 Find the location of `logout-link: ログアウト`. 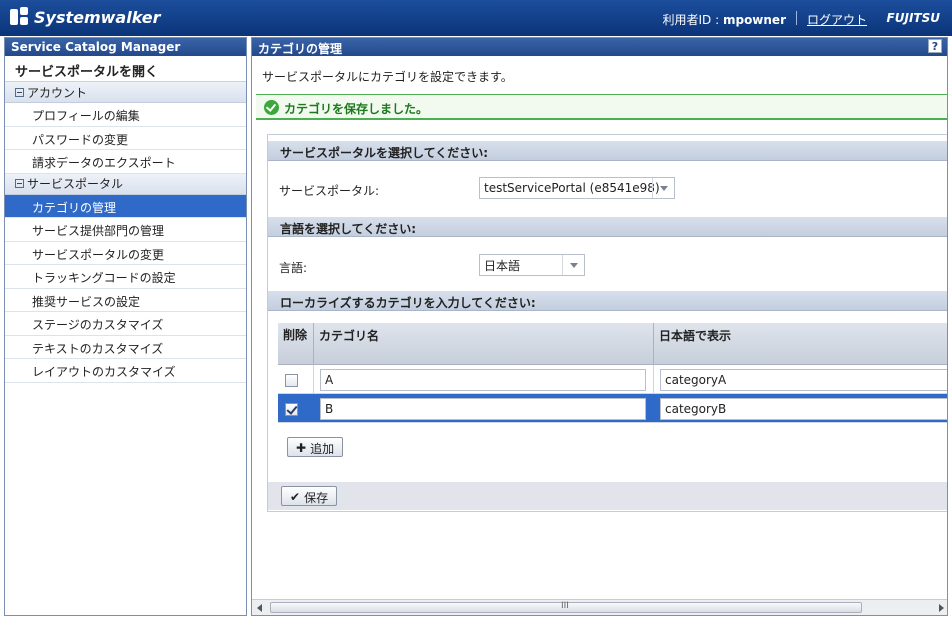

logout-link: ログアウト is located at coordinates (837, 19).